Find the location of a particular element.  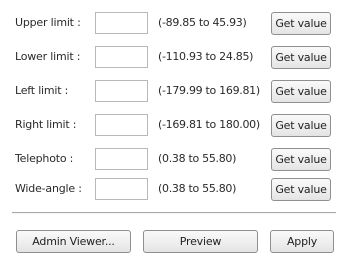

upper-limit-get-value-button: Get value is located at coordinates (301, 23).